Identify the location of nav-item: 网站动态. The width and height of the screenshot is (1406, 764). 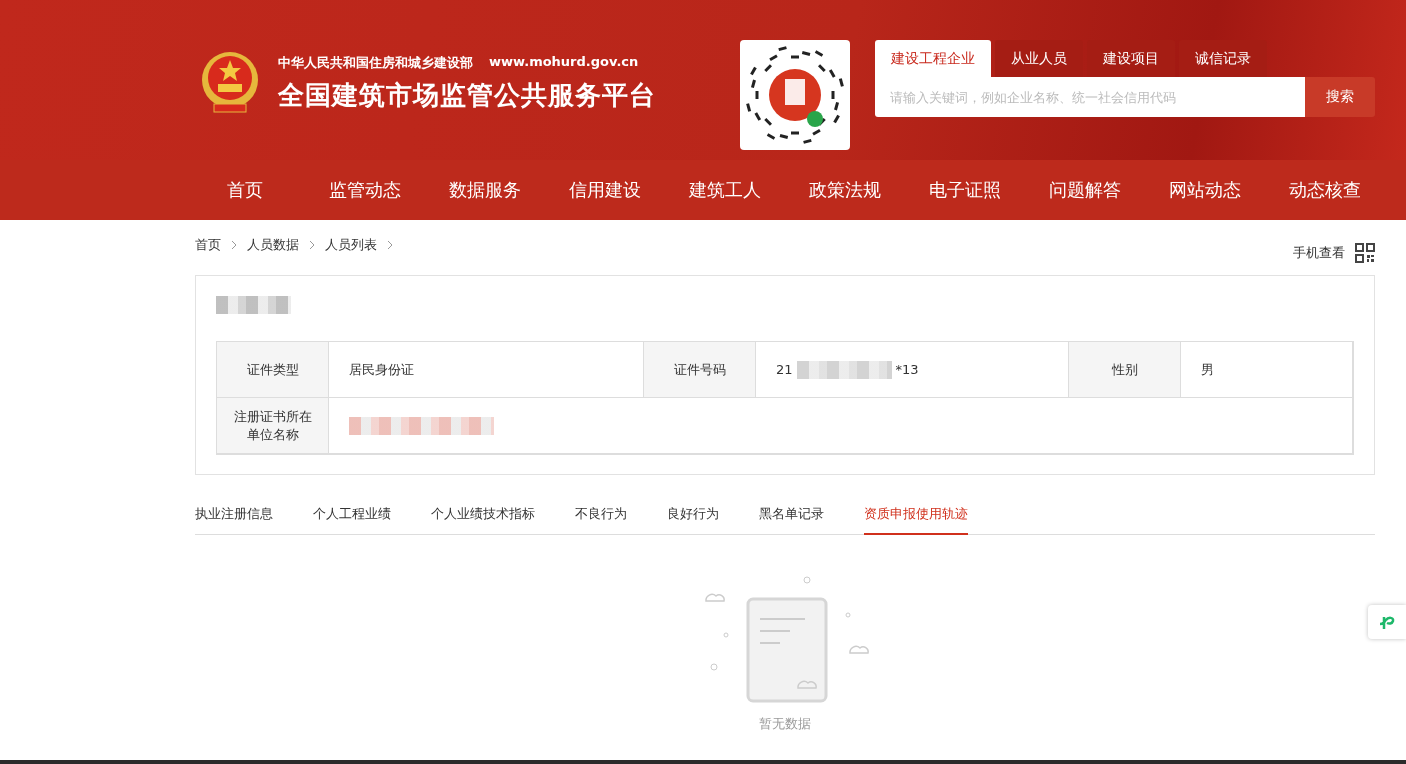
(1205, 190).